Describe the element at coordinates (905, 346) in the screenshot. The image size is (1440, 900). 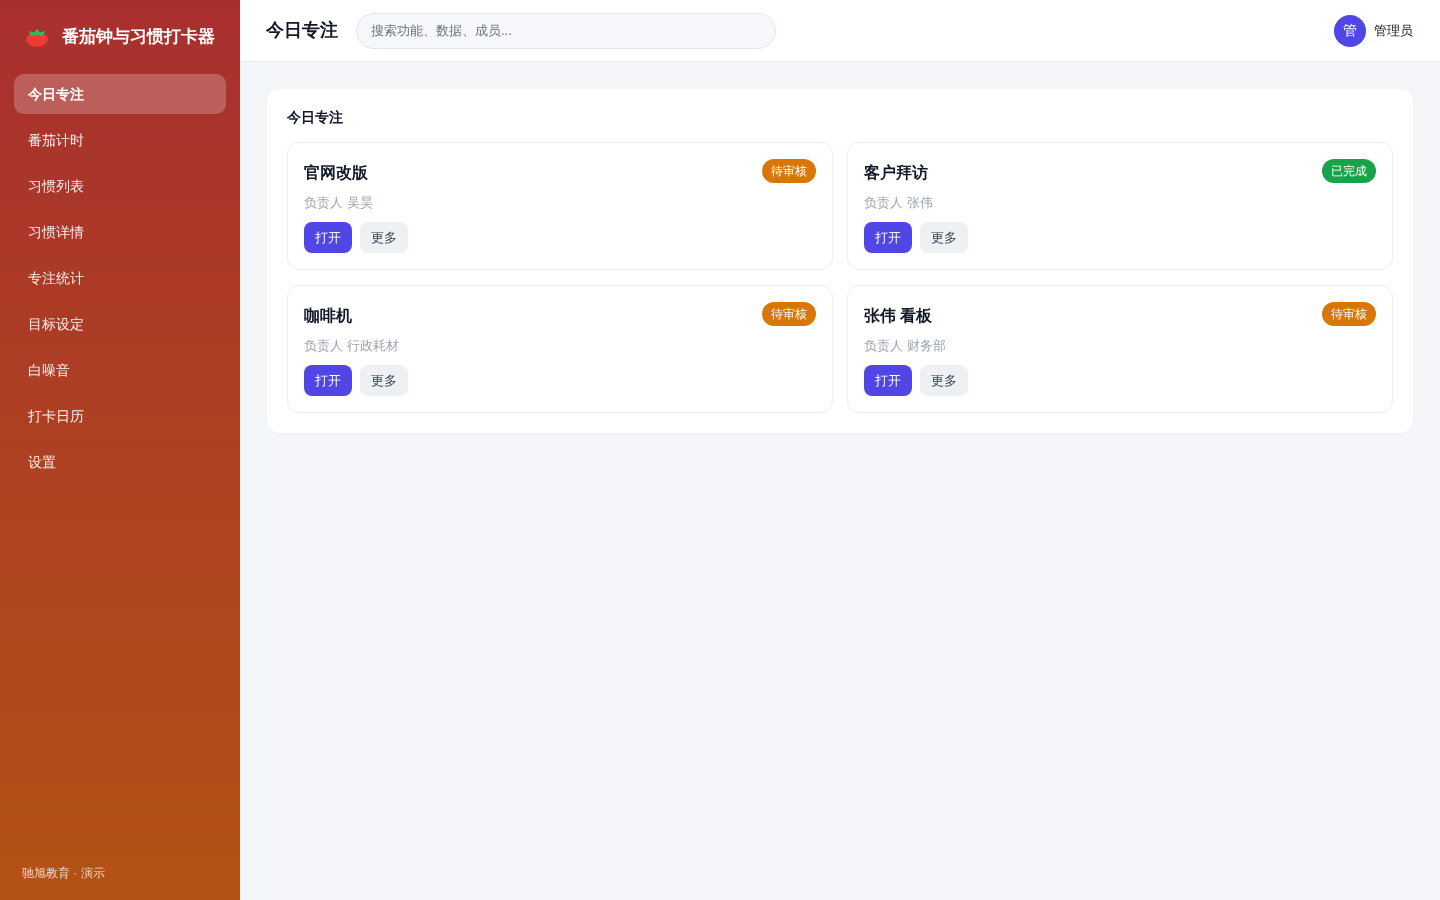
I see `owner-text: 负责人 财务部` at that location.